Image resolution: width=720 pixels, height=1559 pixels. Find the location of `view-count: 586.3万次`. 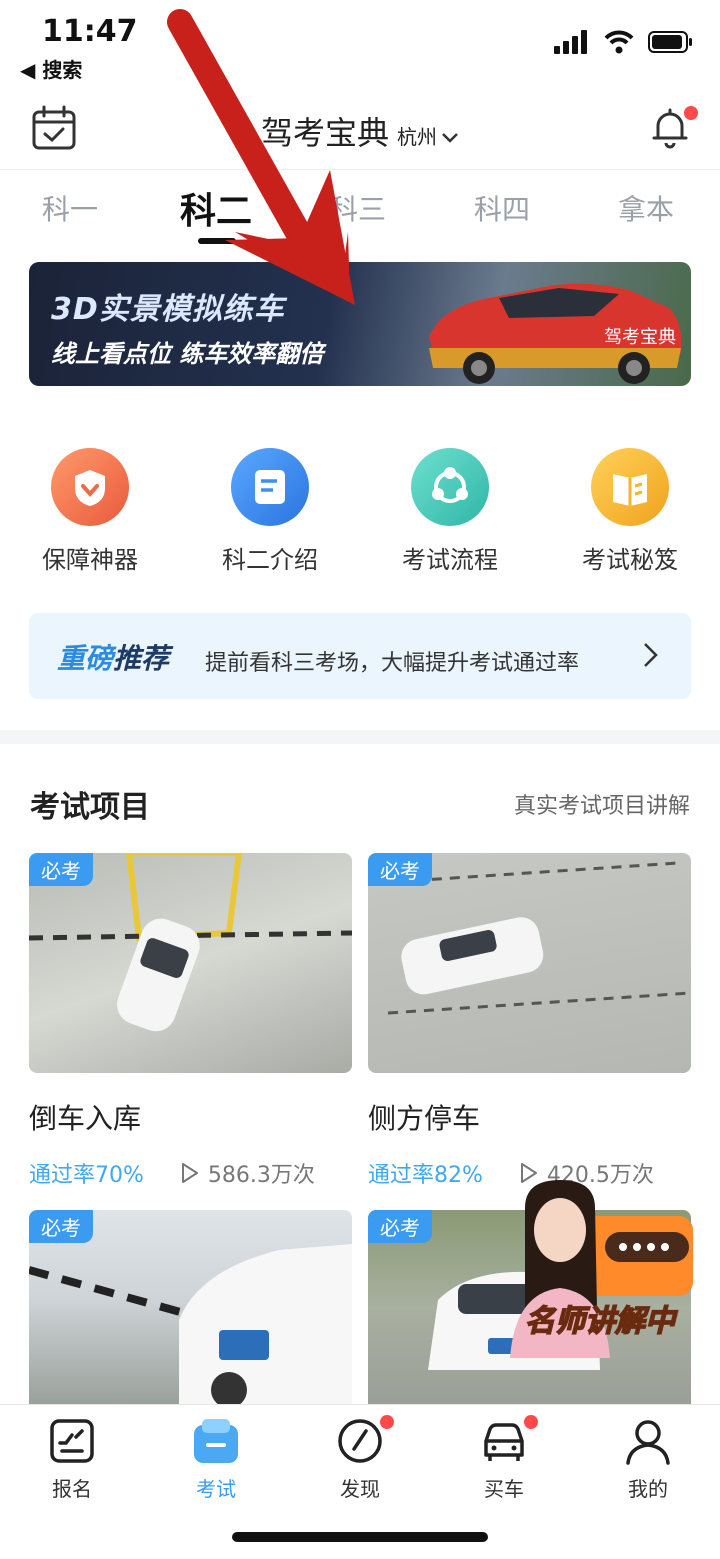

view-count: 586.3万次 is located at coordinates (247, 1173).